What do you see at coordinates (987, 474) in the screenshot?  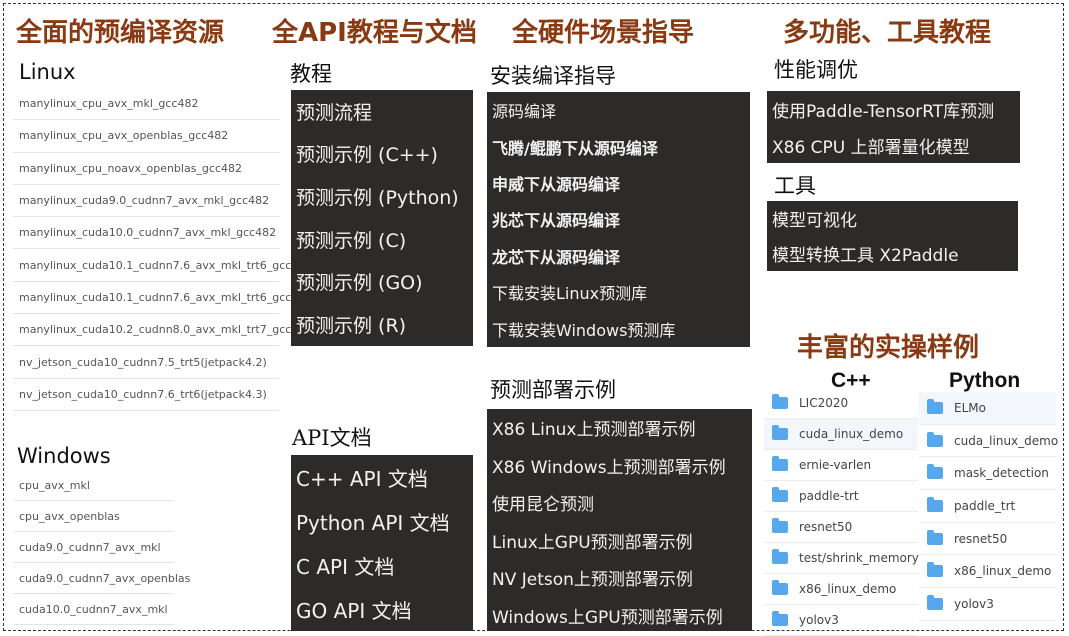 I see `folder-item: mask_detection` at bounding box center [987, 474].